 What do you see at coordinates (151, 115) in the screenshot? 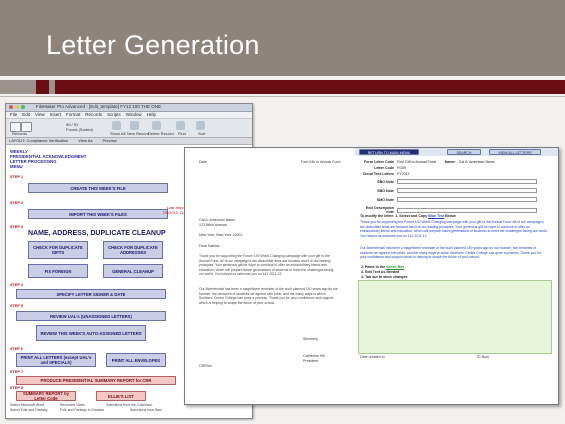
I see `menu-help: Help` at bounding box center [151, 115].